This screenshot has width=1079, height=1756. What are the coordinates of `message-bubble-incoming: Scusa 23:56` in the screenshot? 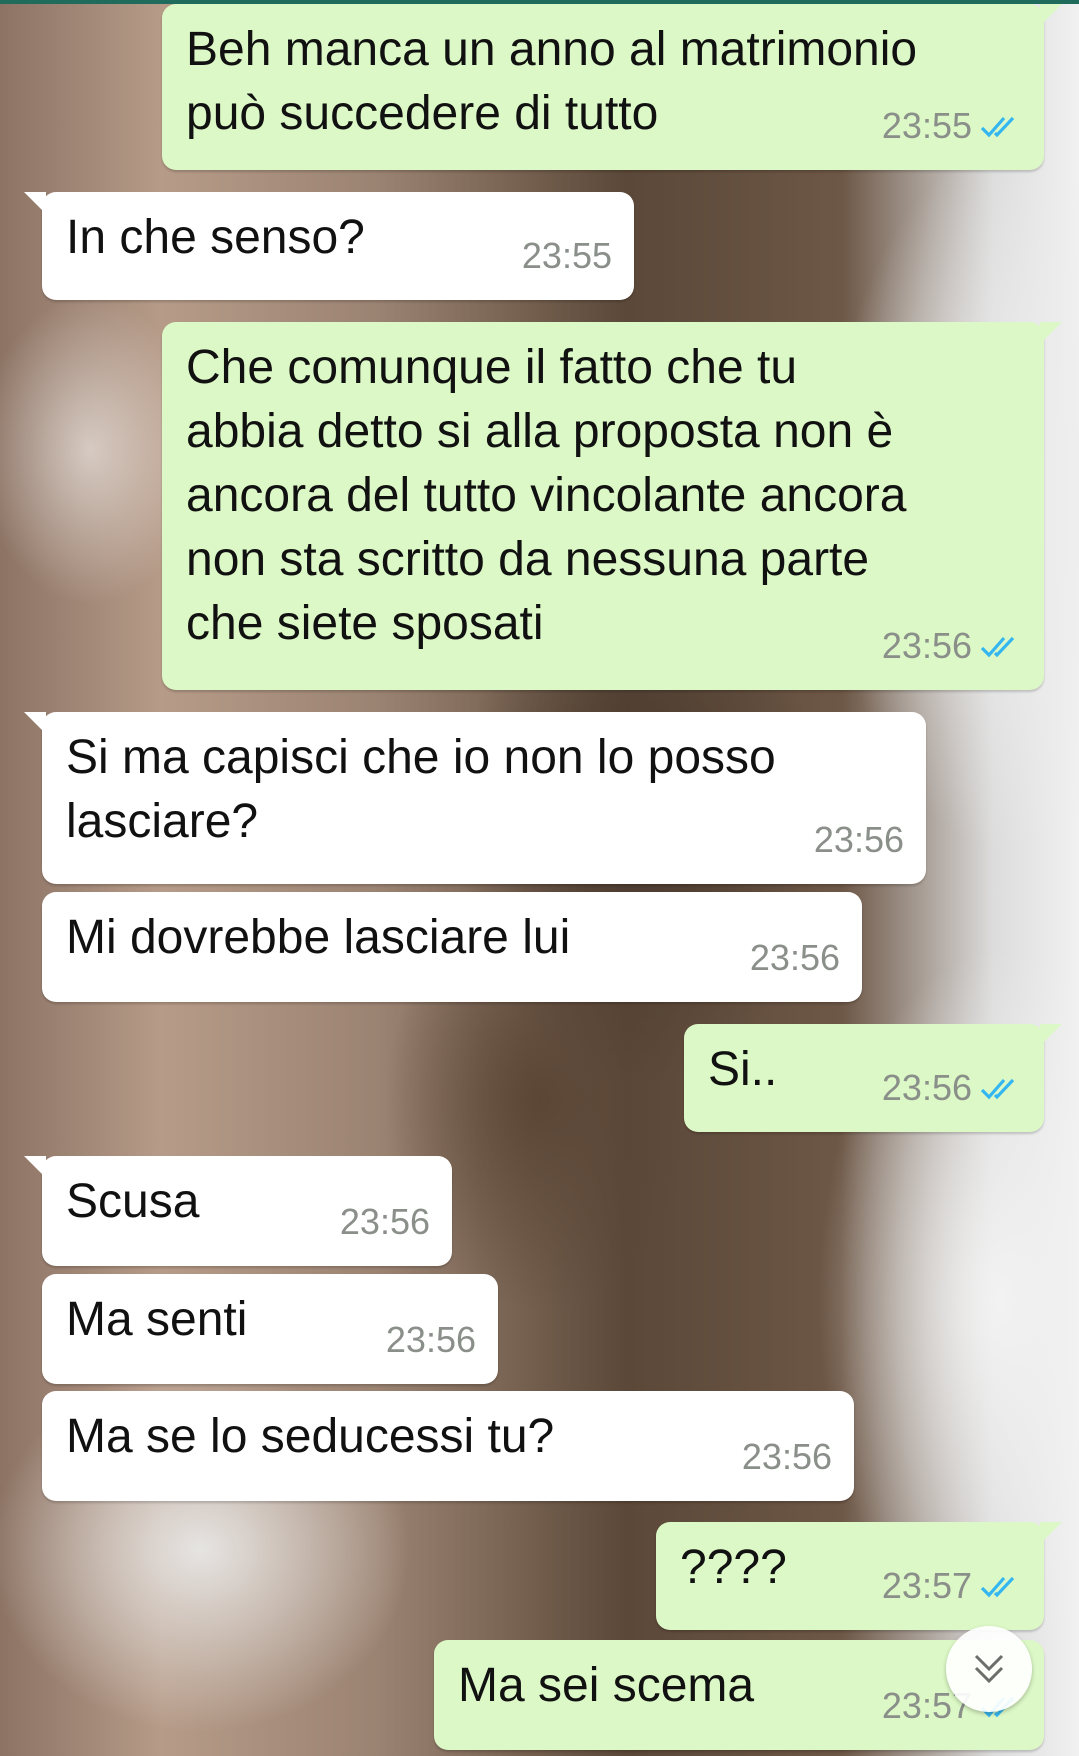 It's located at (238, 1211).